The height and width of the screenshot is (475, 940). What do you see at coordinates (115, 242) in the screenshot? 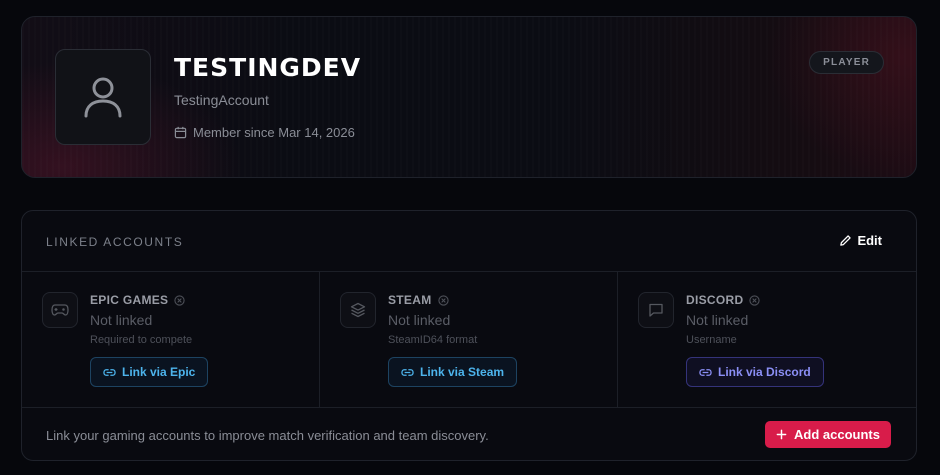
I see `section-title: LINKED ACCOUNTS` at bounding box center [115, 242].